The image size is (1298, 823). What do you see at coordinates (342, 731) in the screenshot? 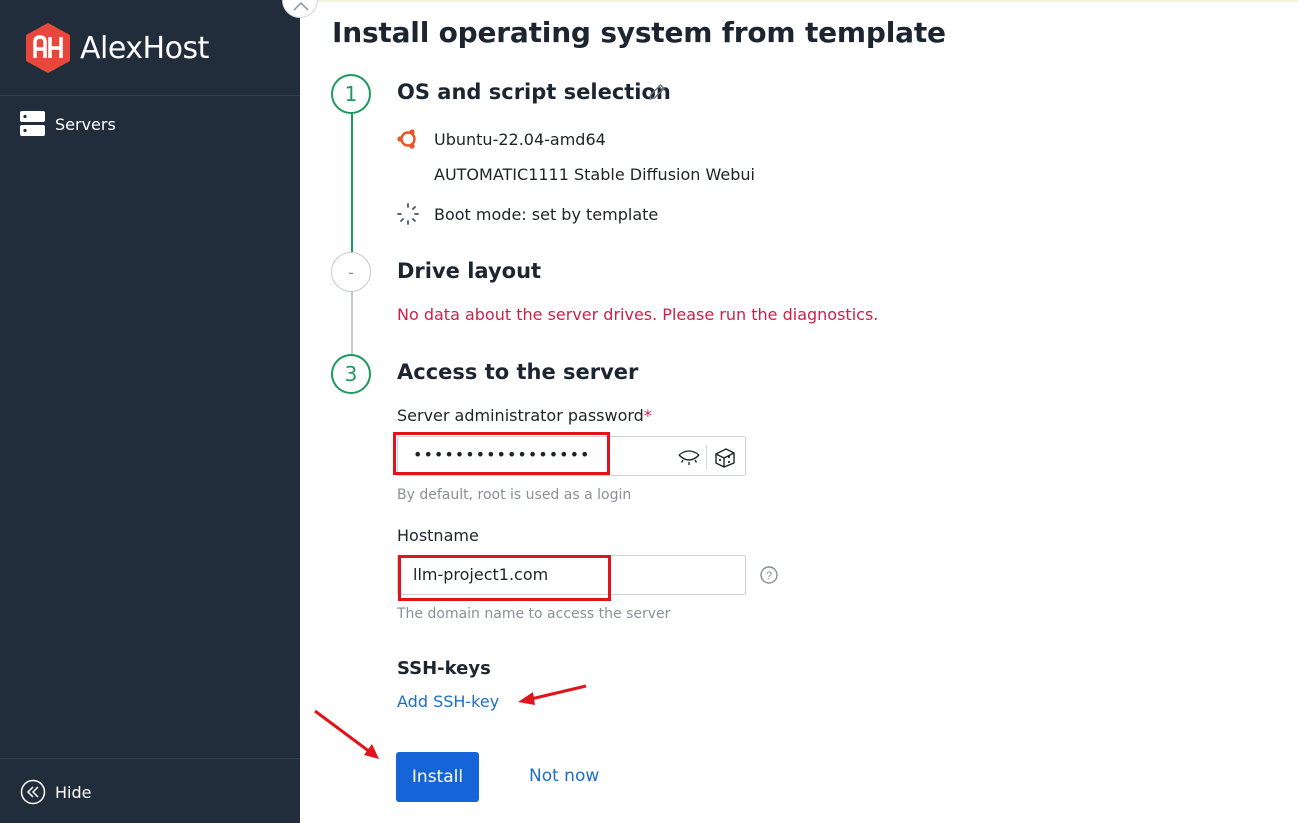
I see `arrow-to-install` at bounding box center [342, 731].